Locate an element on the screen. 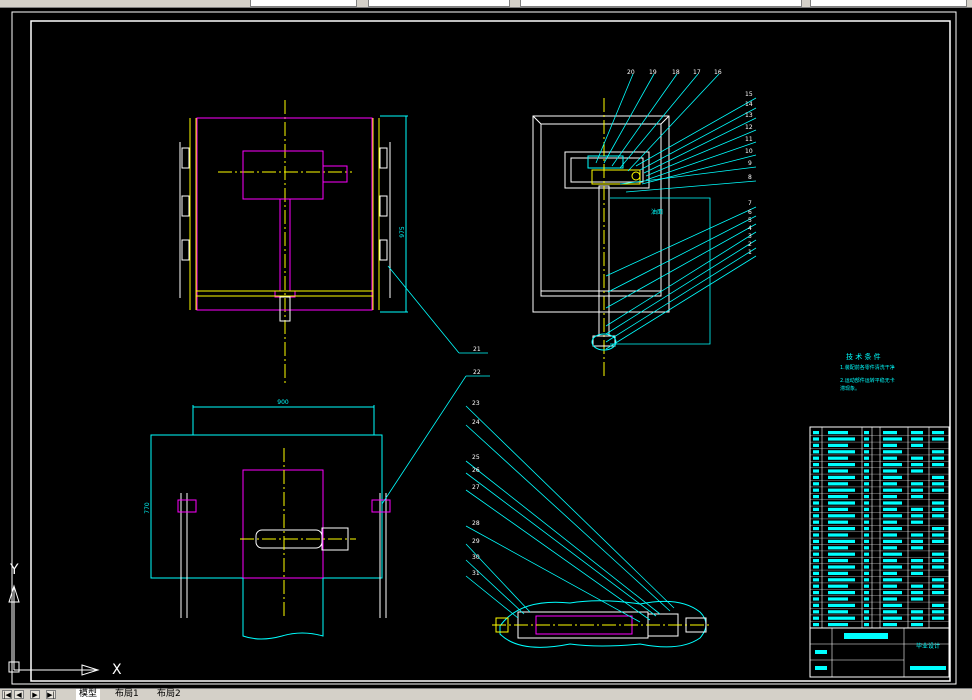 The height and width of the screenshot is (700, 972). tab-layout-1: 布局1 is located at coordinates (127, 694).